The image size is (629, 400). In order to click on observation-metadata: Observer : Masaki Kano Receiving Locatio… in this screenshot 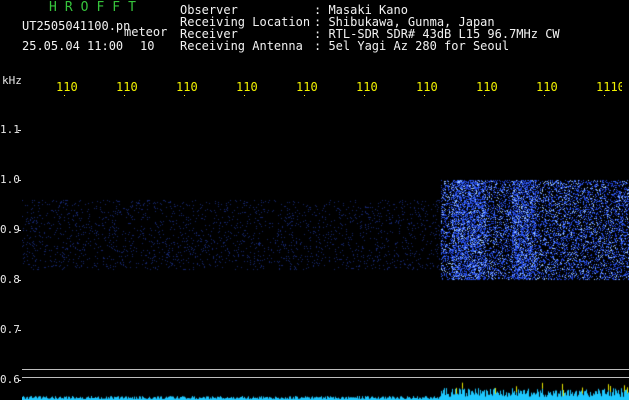, I will do `click(370, 28)`.